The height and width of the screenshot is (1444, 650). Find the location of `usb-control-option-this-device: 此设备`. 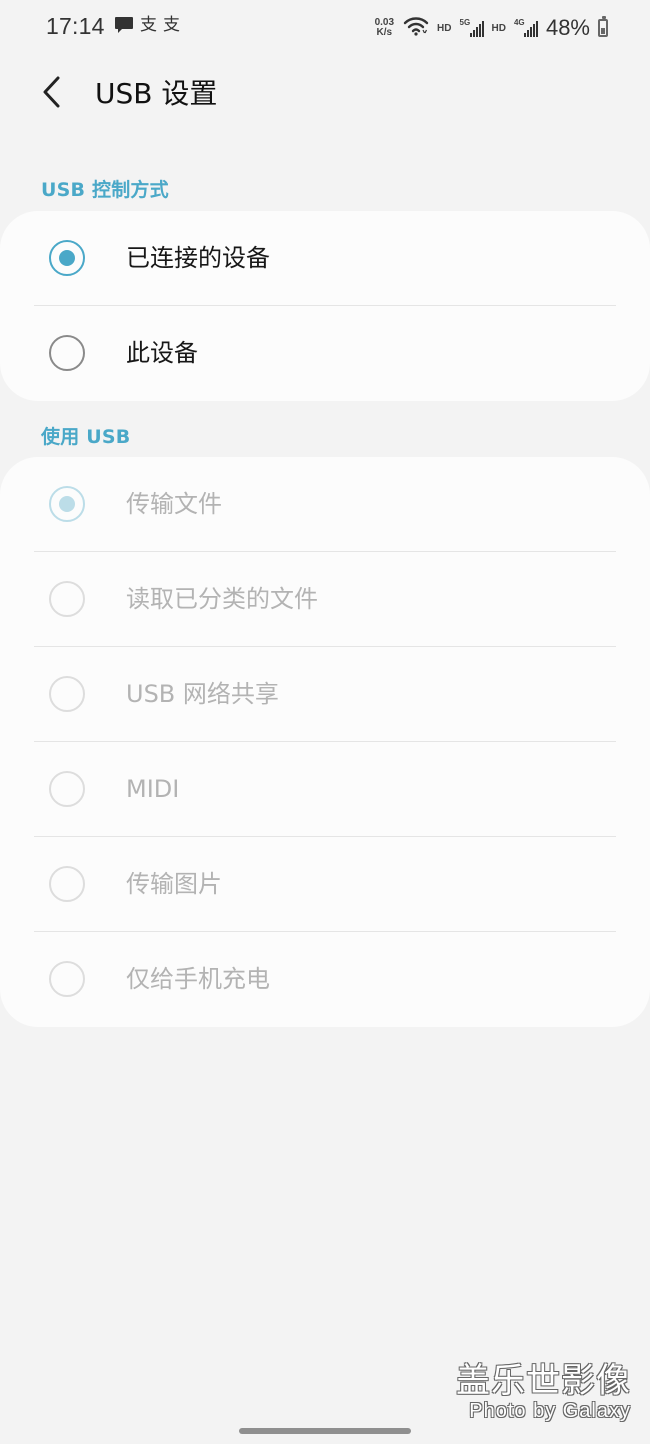

usb-control-option-this-device: 此设备 is located at coordinates (325, 353).